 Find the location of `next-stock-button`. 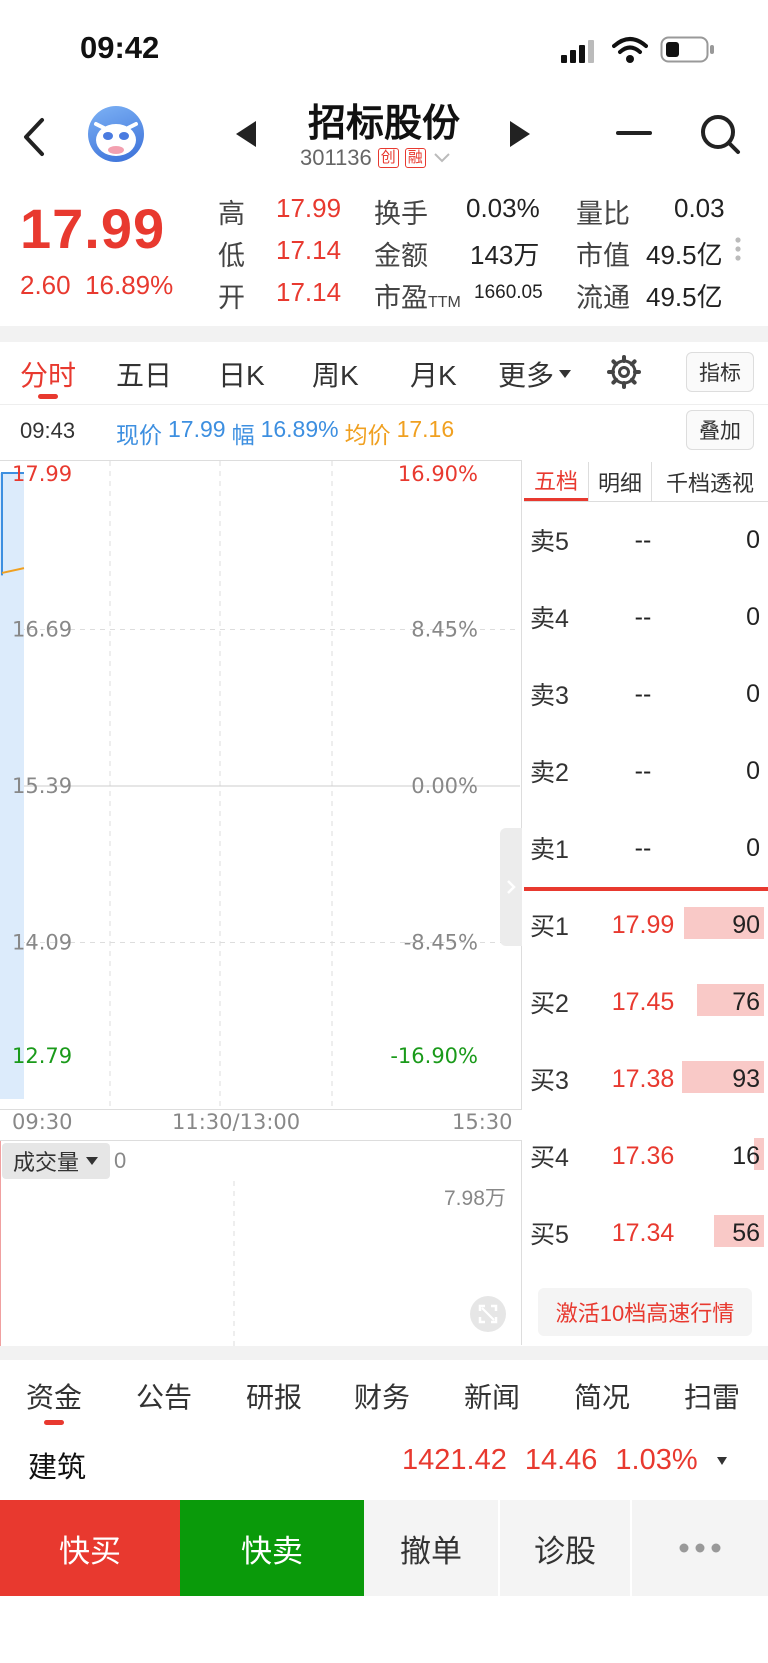

next-stock-button is located at coordinates (520, 136).